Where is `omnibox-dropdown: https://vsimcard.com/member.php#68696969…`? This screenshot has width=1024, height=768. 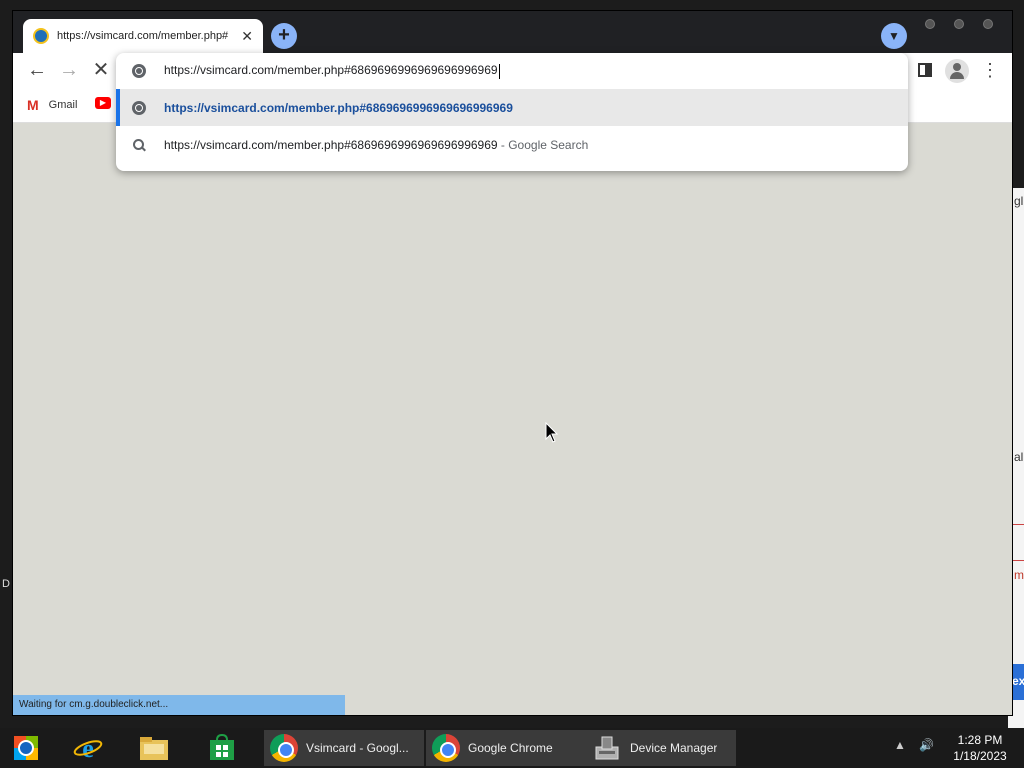 omnibox-dropdown: https://vsimcard.com/member.php#68696969… is located at coordinates (512, 112).